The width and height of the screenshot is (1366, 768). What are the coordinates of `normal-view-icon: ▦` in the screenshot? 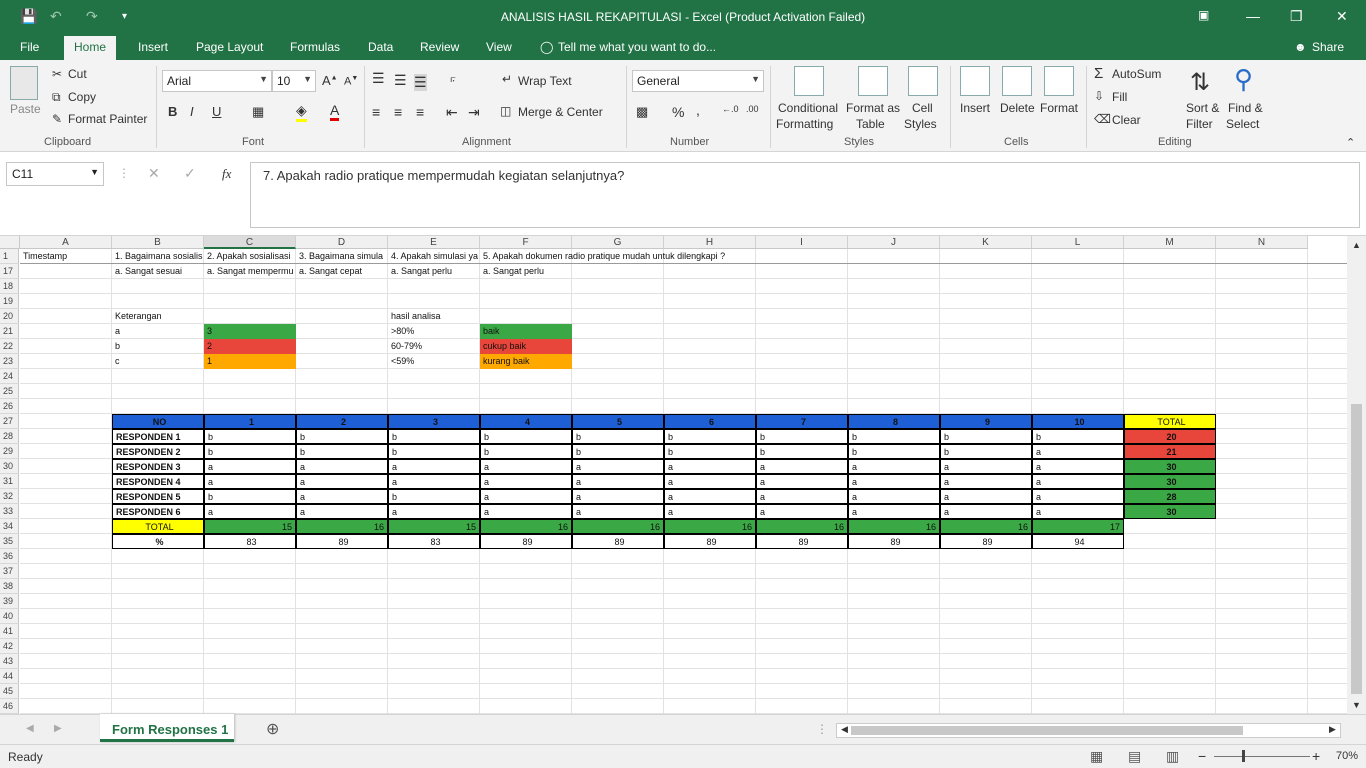 It's located at (1096, 756).